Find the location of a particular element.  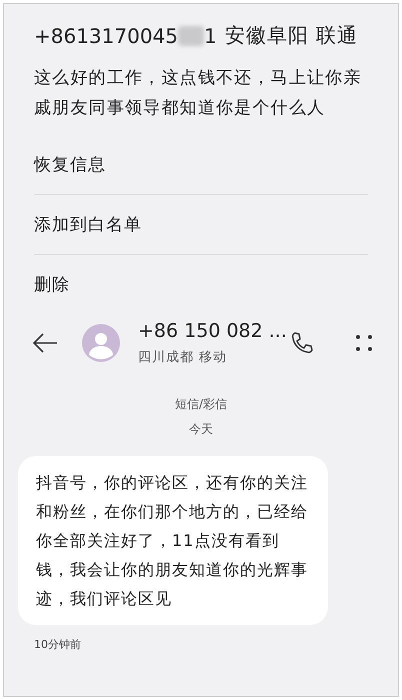

message-preview: 这么好的工作，这点钱不还，马上让你亲戚朋友同事领导都知道你是个什么人 is located at coordinates (198, 93).